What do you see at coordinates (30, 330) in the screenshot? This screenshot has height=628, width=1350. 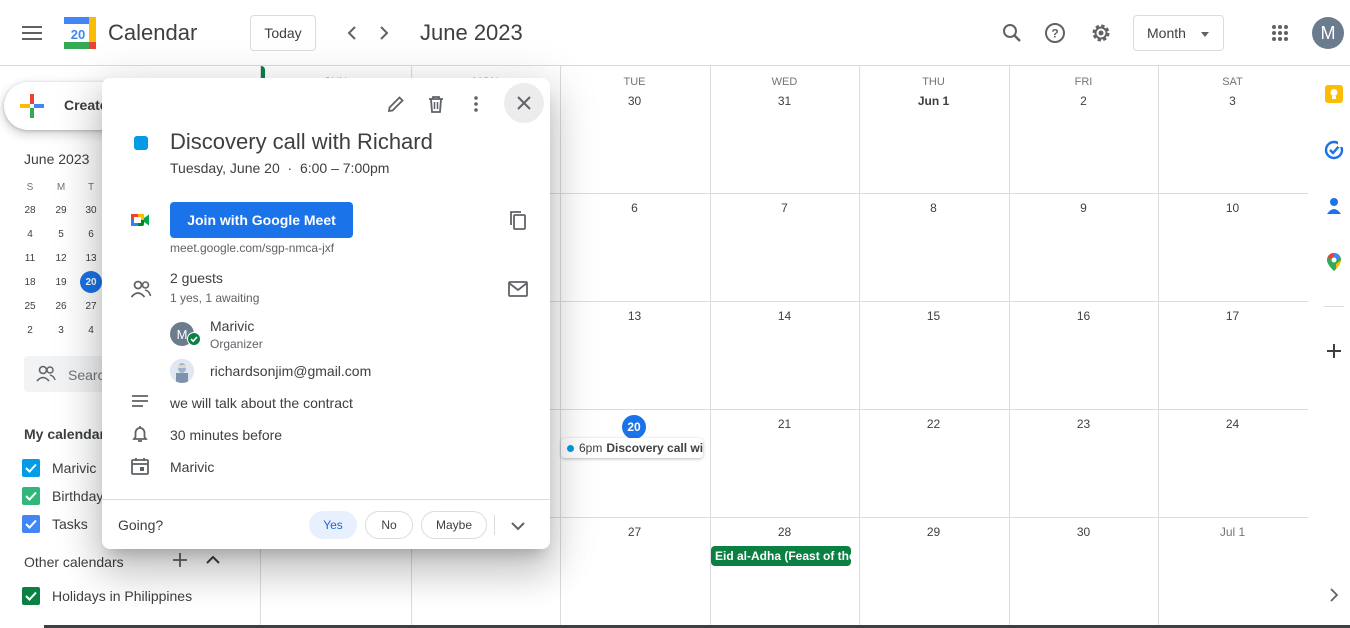 I see `mini-calendar-day: 2` at bounding box center [30, 330].